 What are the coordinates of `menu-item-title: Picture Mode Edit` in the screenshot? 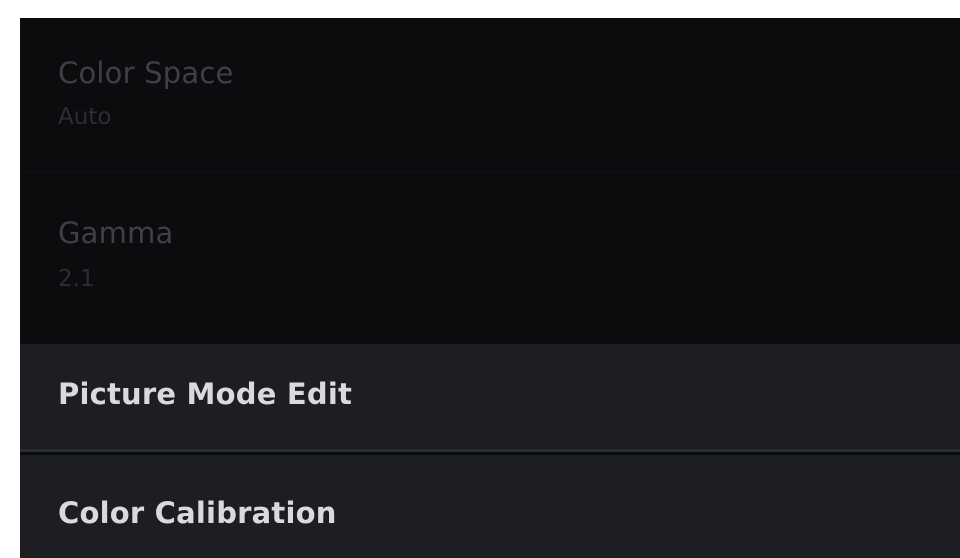 It's located at (205, 394).